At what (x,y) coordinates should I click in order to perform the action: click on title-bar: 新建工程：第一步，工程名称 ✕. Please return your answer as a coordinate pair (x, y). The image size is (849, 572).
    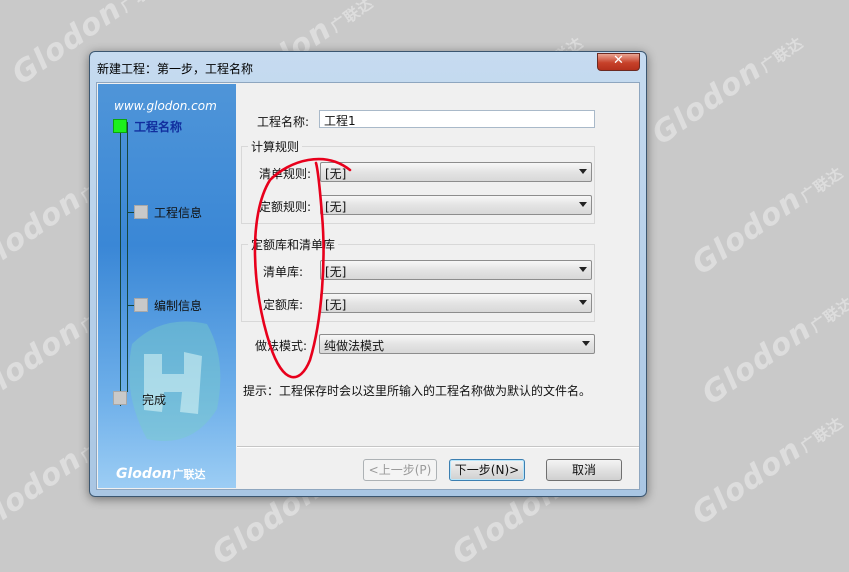
    Looking at the image, I should click on (368, 67).